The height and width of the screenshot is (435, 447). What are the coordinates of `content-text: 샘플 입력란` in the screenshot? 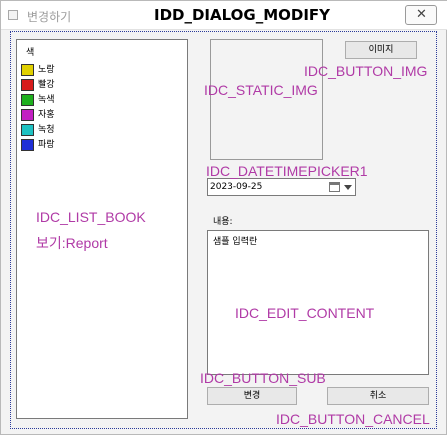 It's located at (235, 242).